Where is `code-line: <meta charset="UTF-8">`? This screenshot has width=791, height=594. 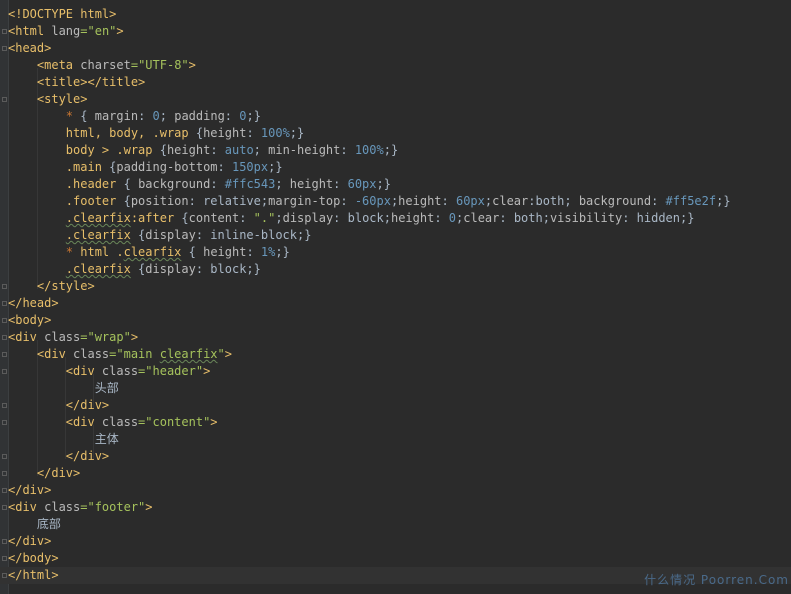 code-line: <meta charset="UTF-8"> is located at coordinates (395, 65).